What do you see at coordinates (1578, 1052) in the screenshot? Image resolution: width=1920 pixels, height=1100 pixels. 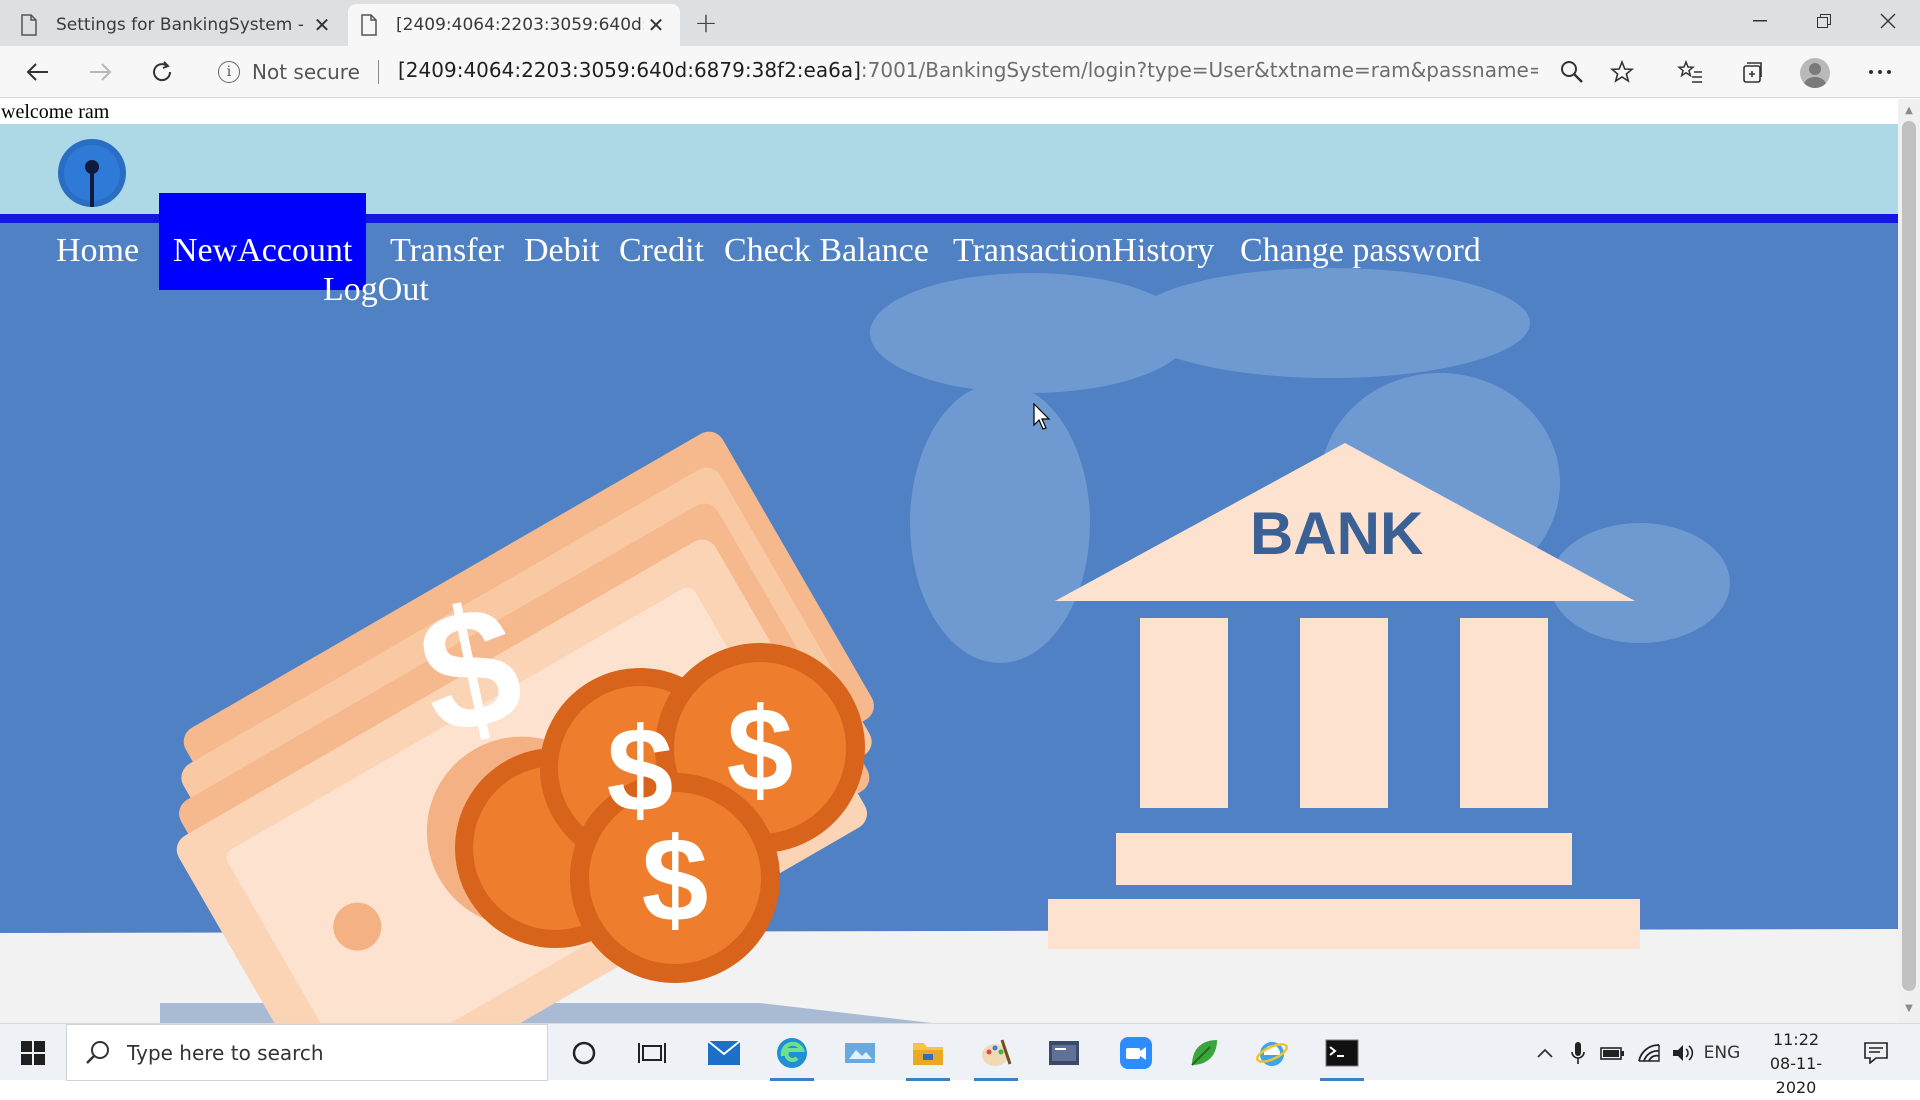 I see `microphone-icon` at bounding box center [1578, 1052].